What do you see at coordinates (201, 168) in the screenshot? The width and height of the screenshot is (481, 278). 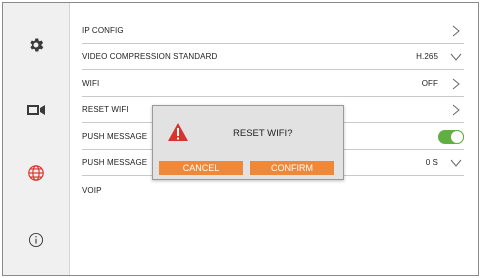 I see `cancel-button: CANCEL` at bounding box center [201, 168].